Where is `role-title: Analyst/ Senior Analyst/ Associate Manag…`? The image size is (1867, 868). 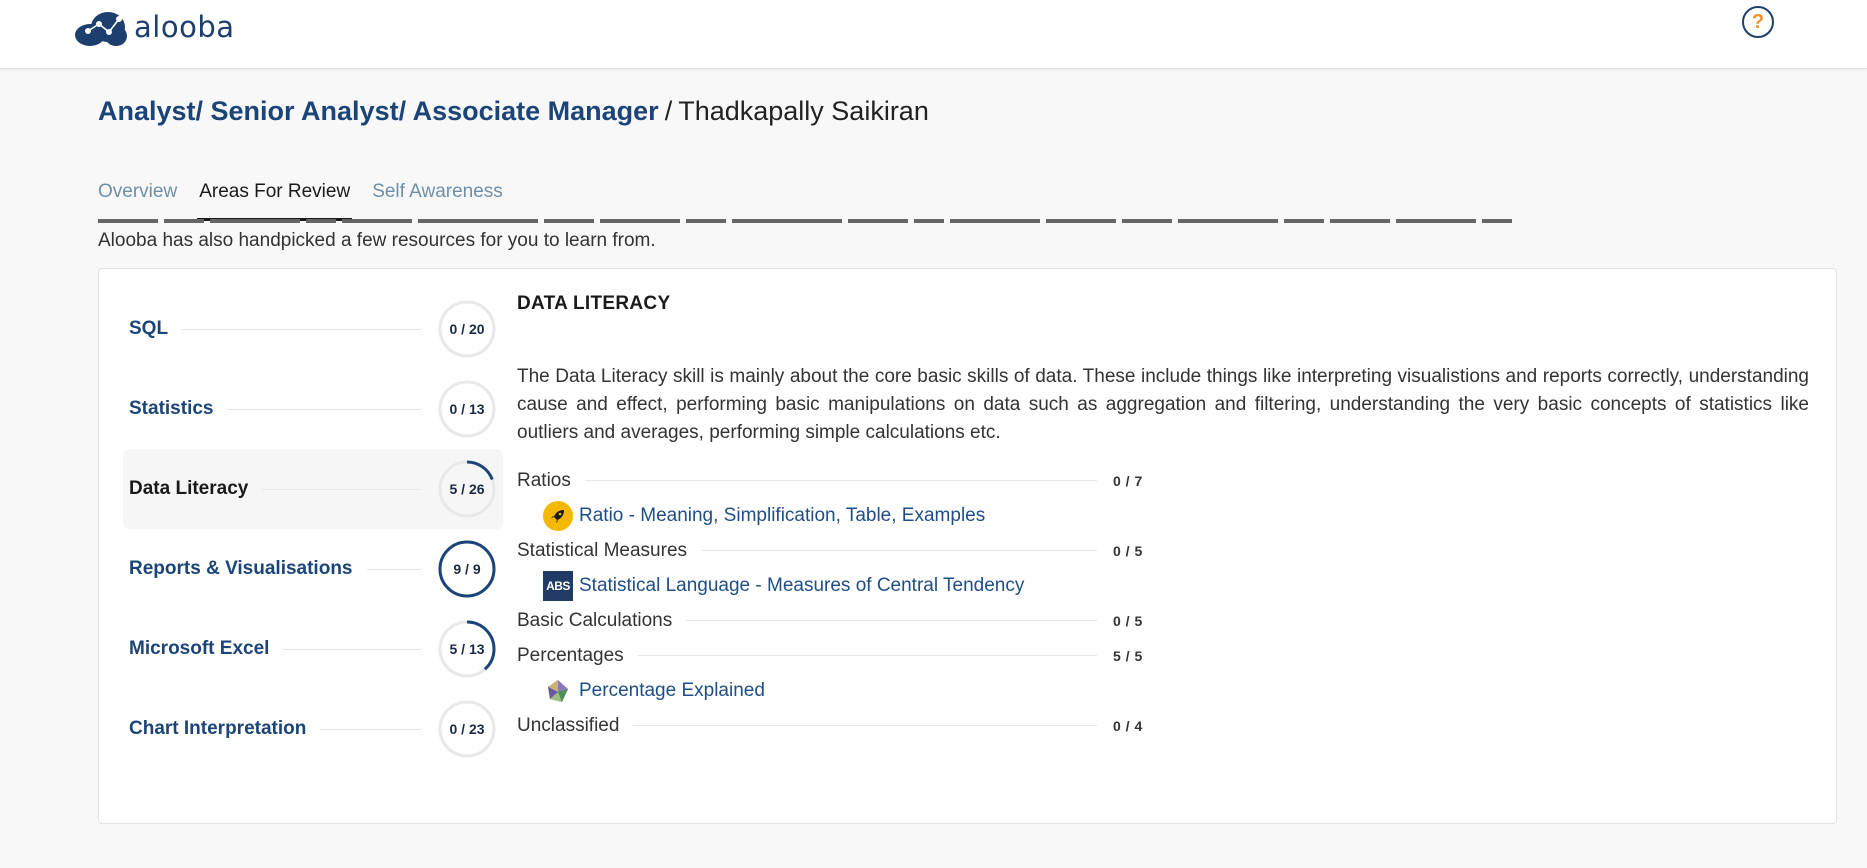 role-title: Analyst/ Senior Analyst/ Associate Manag… is located at coordinates (378, 111).